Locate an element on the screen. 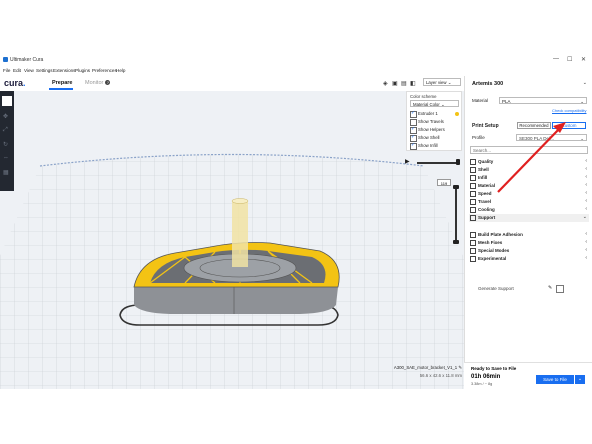 The image size is (592, 444). layer-slider-track is located at coordinates (456, 216).